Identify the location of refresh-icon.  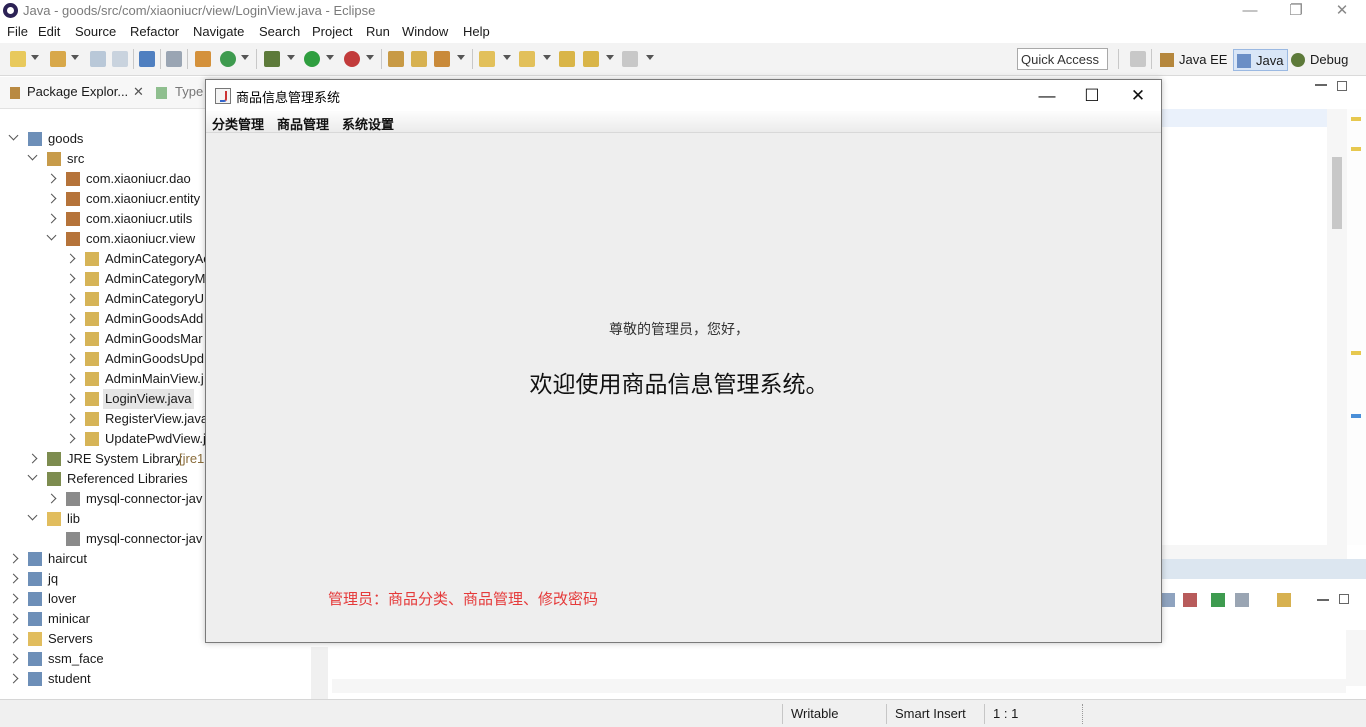
(228, 59).